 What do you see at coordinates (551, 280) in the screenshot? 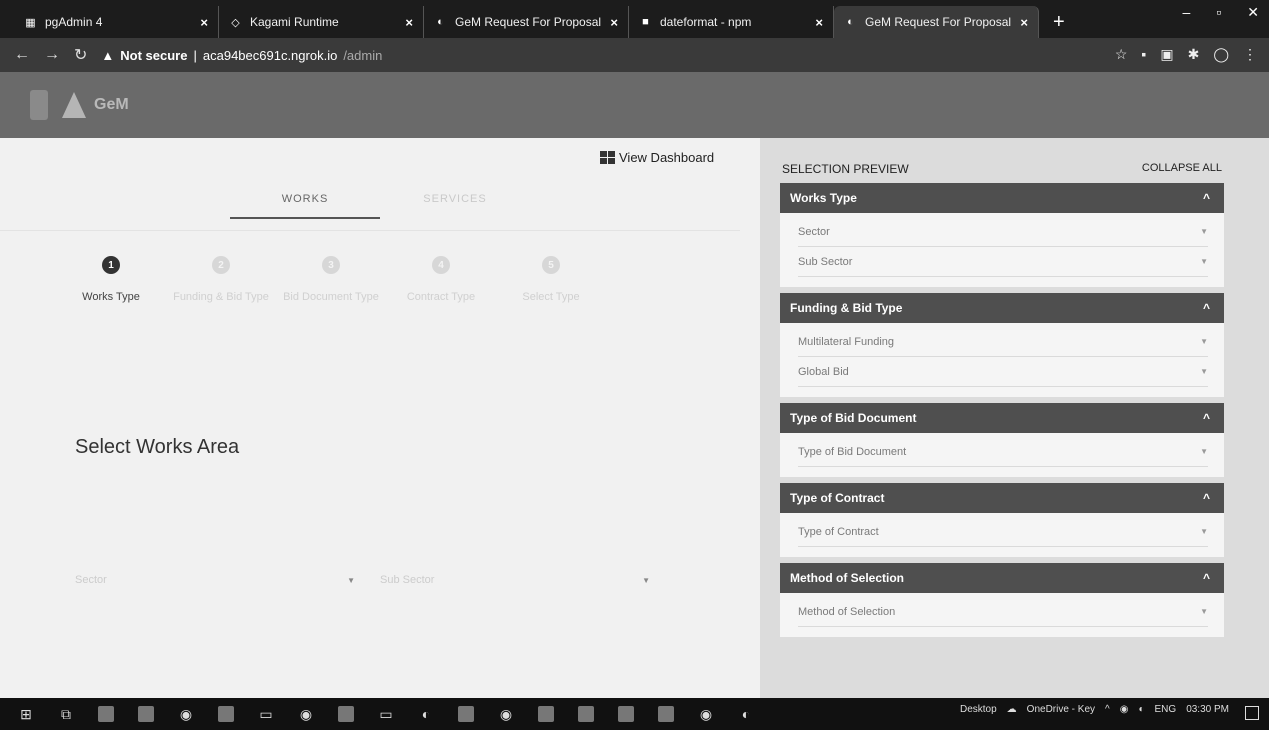
I see `step-select-type: 5 Select Type` at bounding box center [551, 280].